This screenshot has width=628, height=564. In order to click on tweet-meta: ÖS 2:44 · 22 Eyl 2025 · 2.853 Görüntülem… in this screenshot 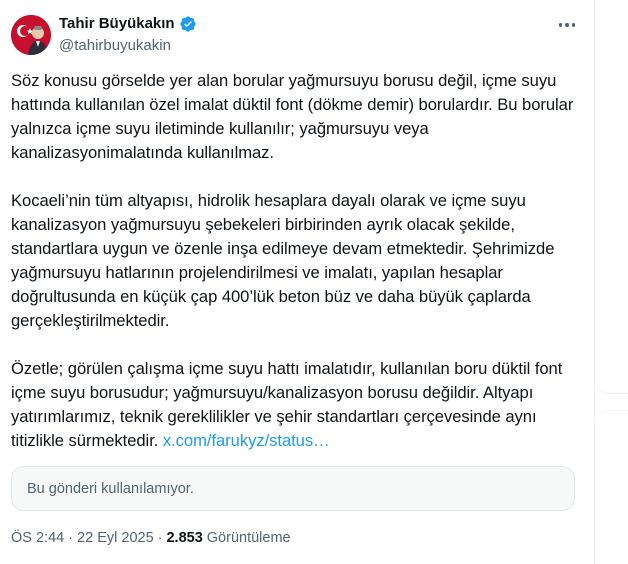, I will do `click(151, 538)`.